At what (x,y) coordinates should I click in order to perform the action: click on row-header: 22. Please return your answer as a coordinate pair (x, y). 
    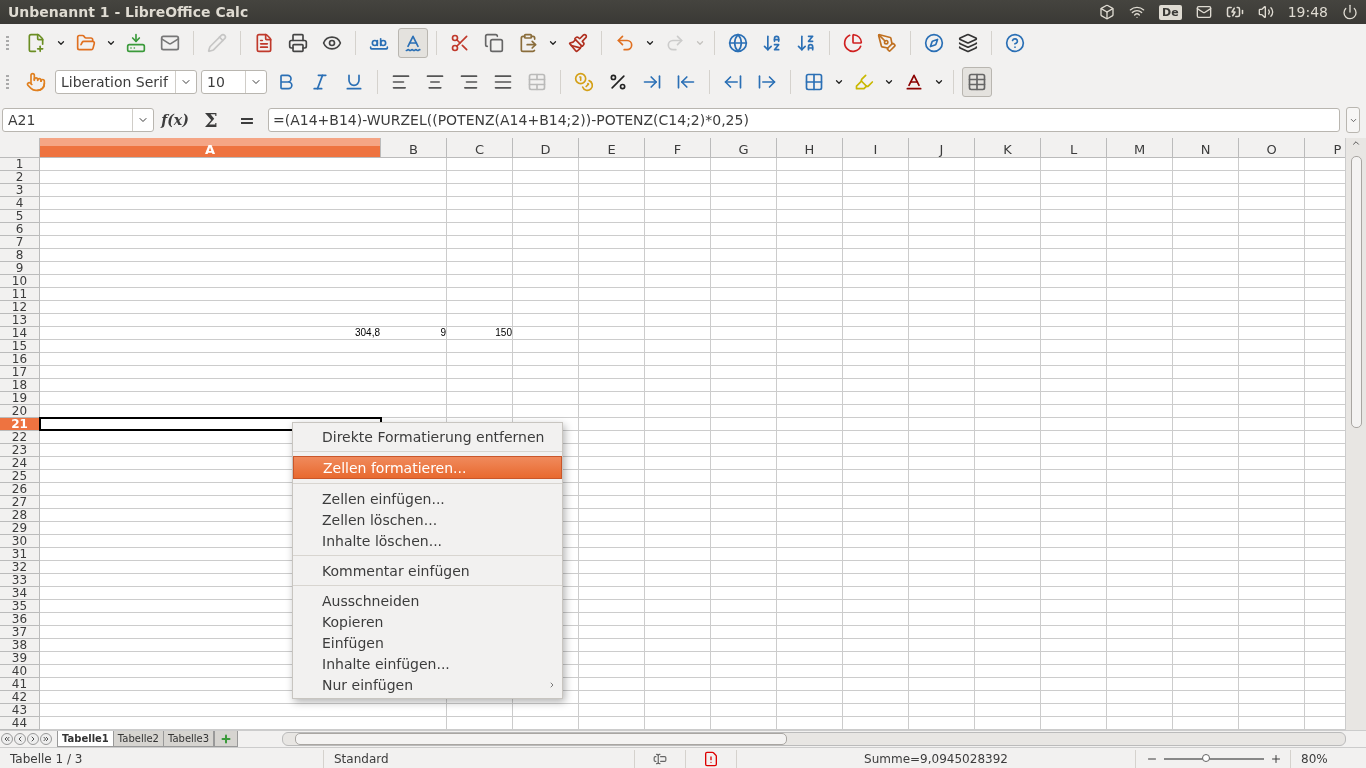
    Looking at the image, I should click on (20, 437).